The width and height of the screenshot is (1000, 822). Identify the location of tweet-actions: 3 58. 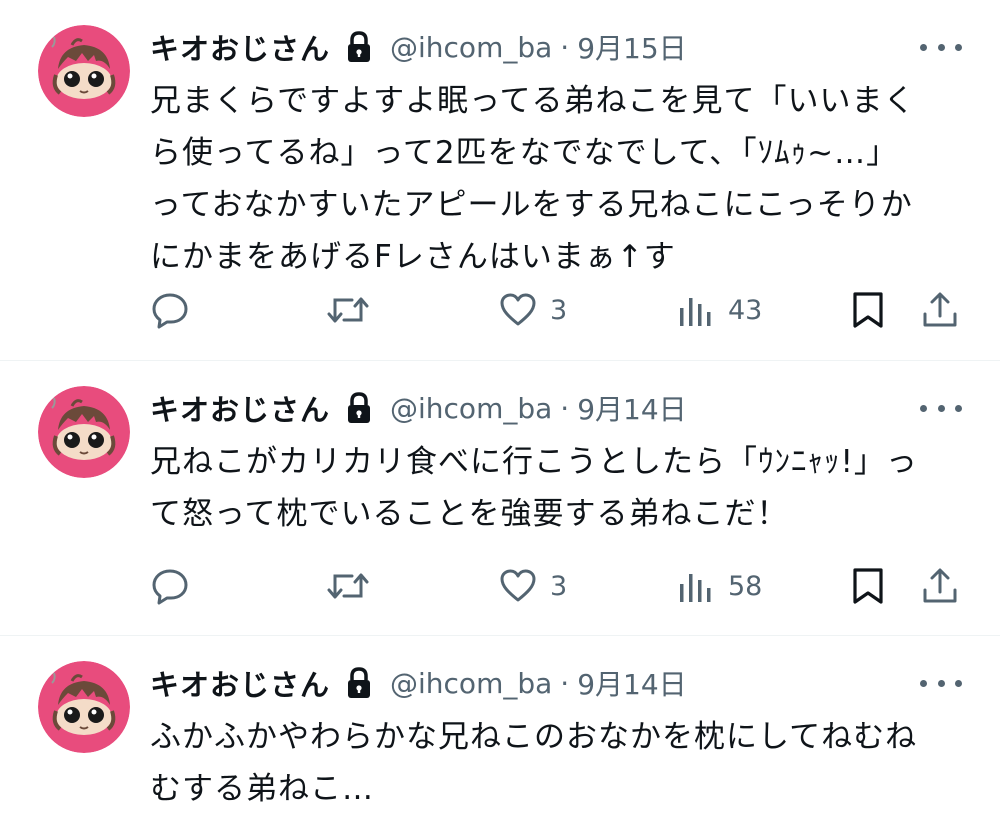
(500, 586).